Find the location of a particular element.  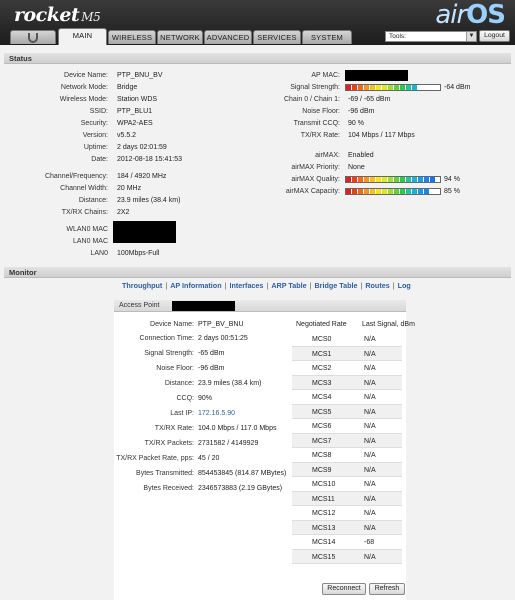

rate-row: MCS5 N/A is located at coordinates (347, 411).